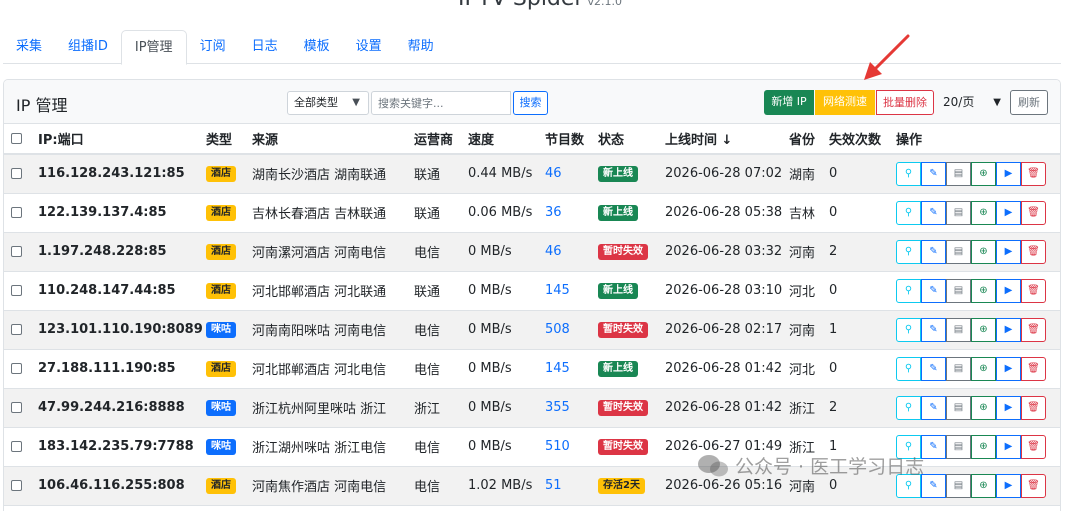  What do you see at coordinates (553, 212) in the screenshot?
I see `programs-link: 36` at bounding box center [553, 212].